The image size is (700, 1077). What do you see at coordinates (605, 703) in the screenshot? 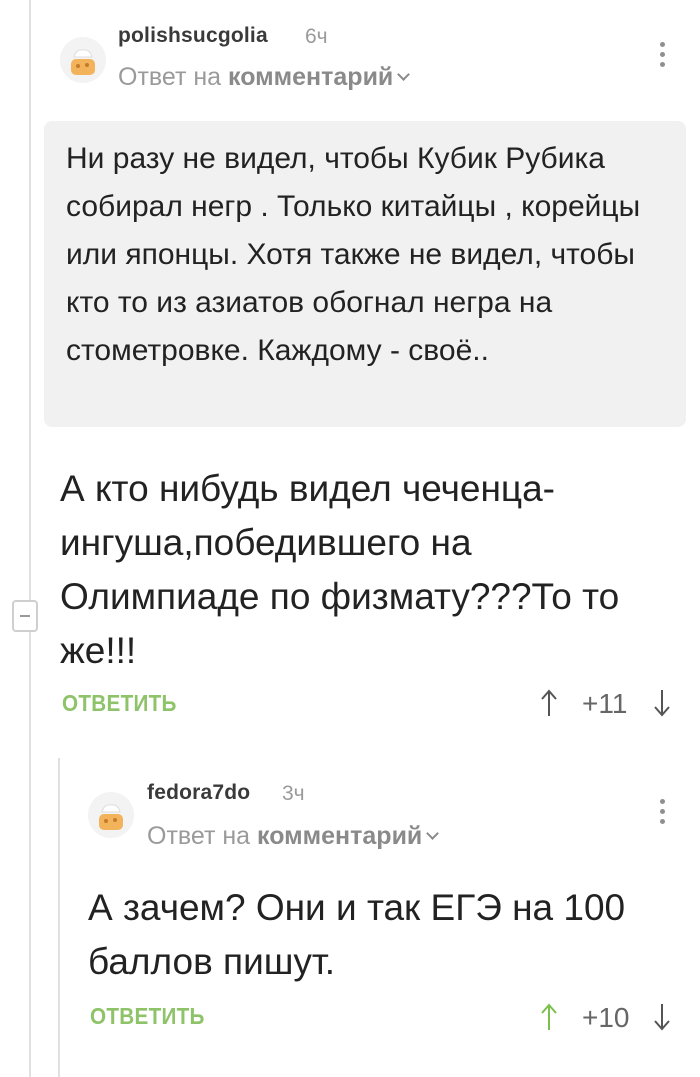
I see `score: +11` at bounding box center [605, 703].